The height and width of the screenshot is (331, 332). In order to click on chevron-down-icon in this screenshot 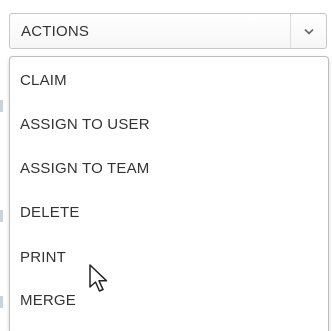, I will do `click(308, 31)`.